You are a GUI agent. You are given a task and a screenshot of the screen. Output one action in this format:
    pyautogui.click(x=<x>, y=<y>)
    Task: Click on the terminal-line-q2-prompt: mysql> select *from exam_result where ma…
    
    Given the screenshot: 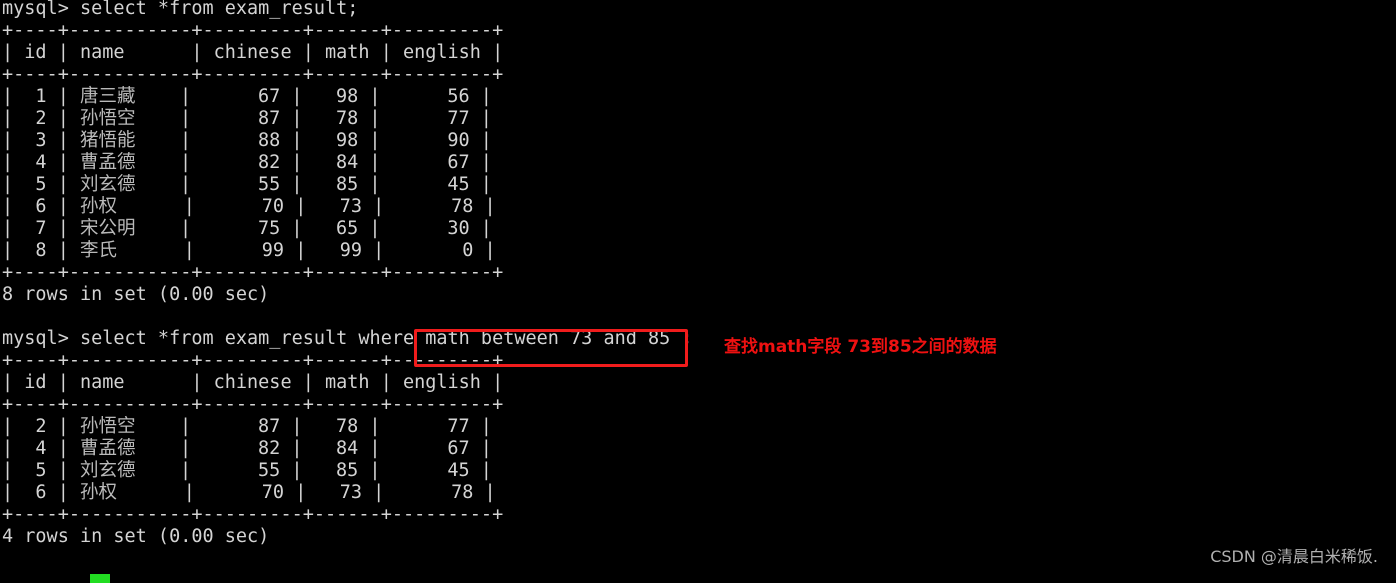 What is the action you would take?
    pyautogui.click(x=347, y=339)
    